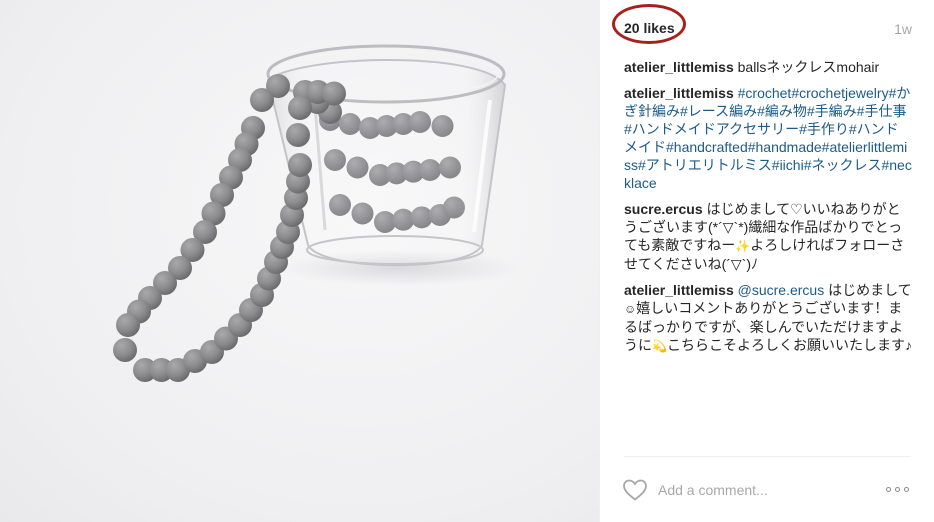 The image size is (934, 522). Describe the element at coordinates (635, 490) in the screenshot. I see `heart-outline-icon` at that location.